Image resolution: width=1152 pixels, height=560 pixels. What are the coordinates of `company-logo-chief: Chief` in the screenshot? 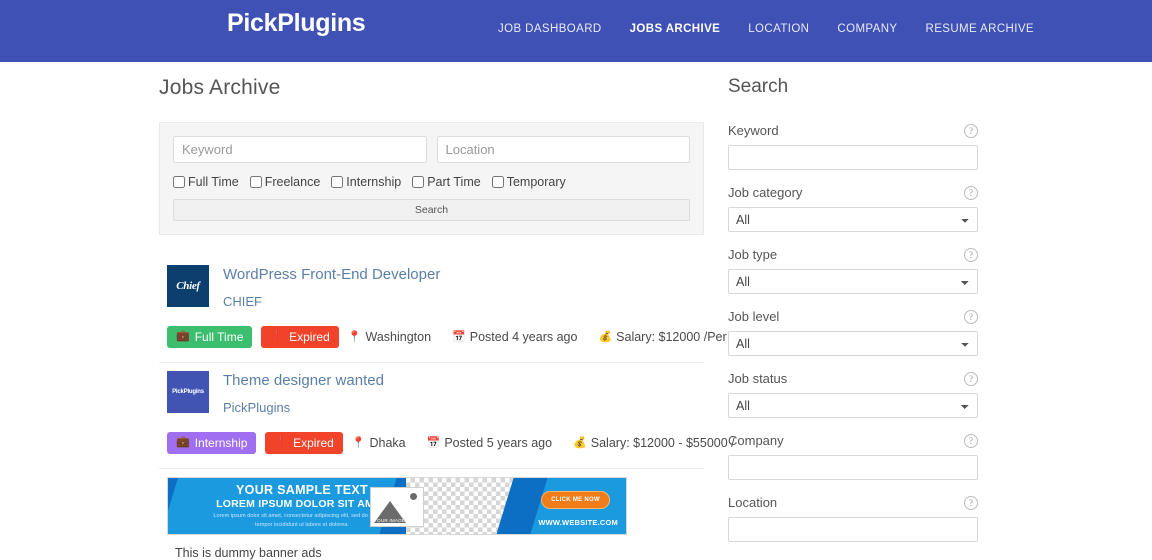 It's located at (188, 286).